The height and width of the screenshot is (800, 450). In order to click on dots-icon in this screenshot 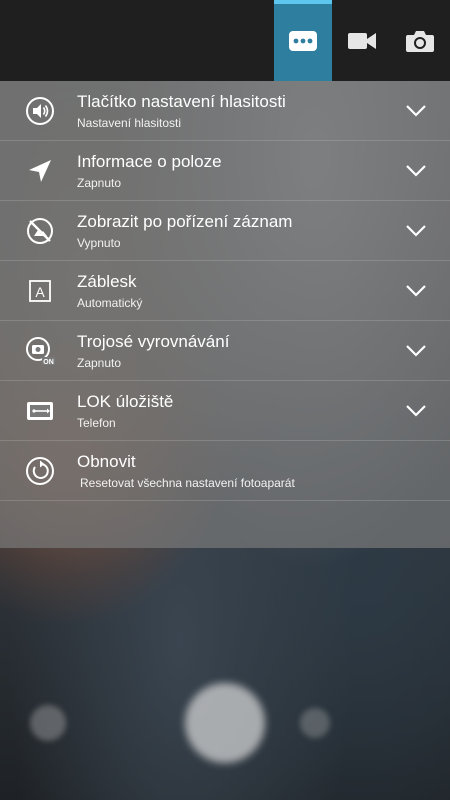, I will do `click(303, 40)`.